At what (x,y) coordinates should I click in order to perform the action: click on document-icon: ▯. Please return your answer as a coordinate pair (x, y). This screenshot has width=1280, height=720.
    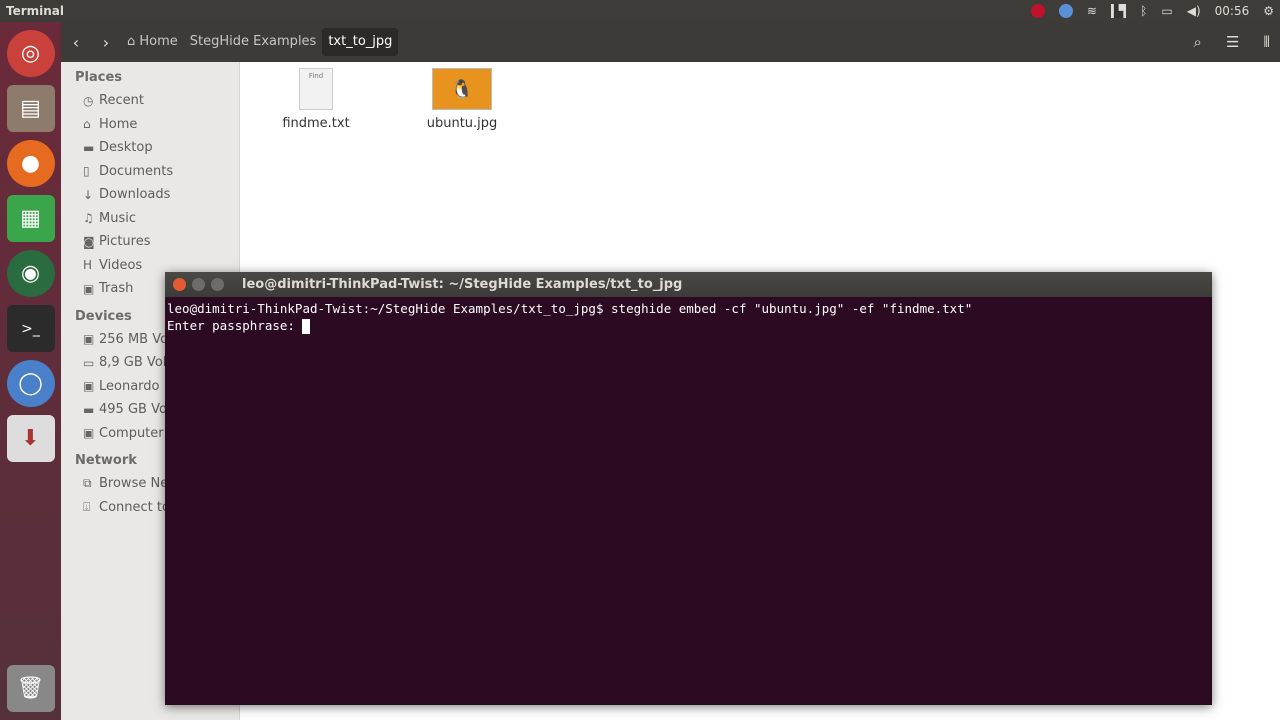
    Looking at the image, I should click on (86, 171).